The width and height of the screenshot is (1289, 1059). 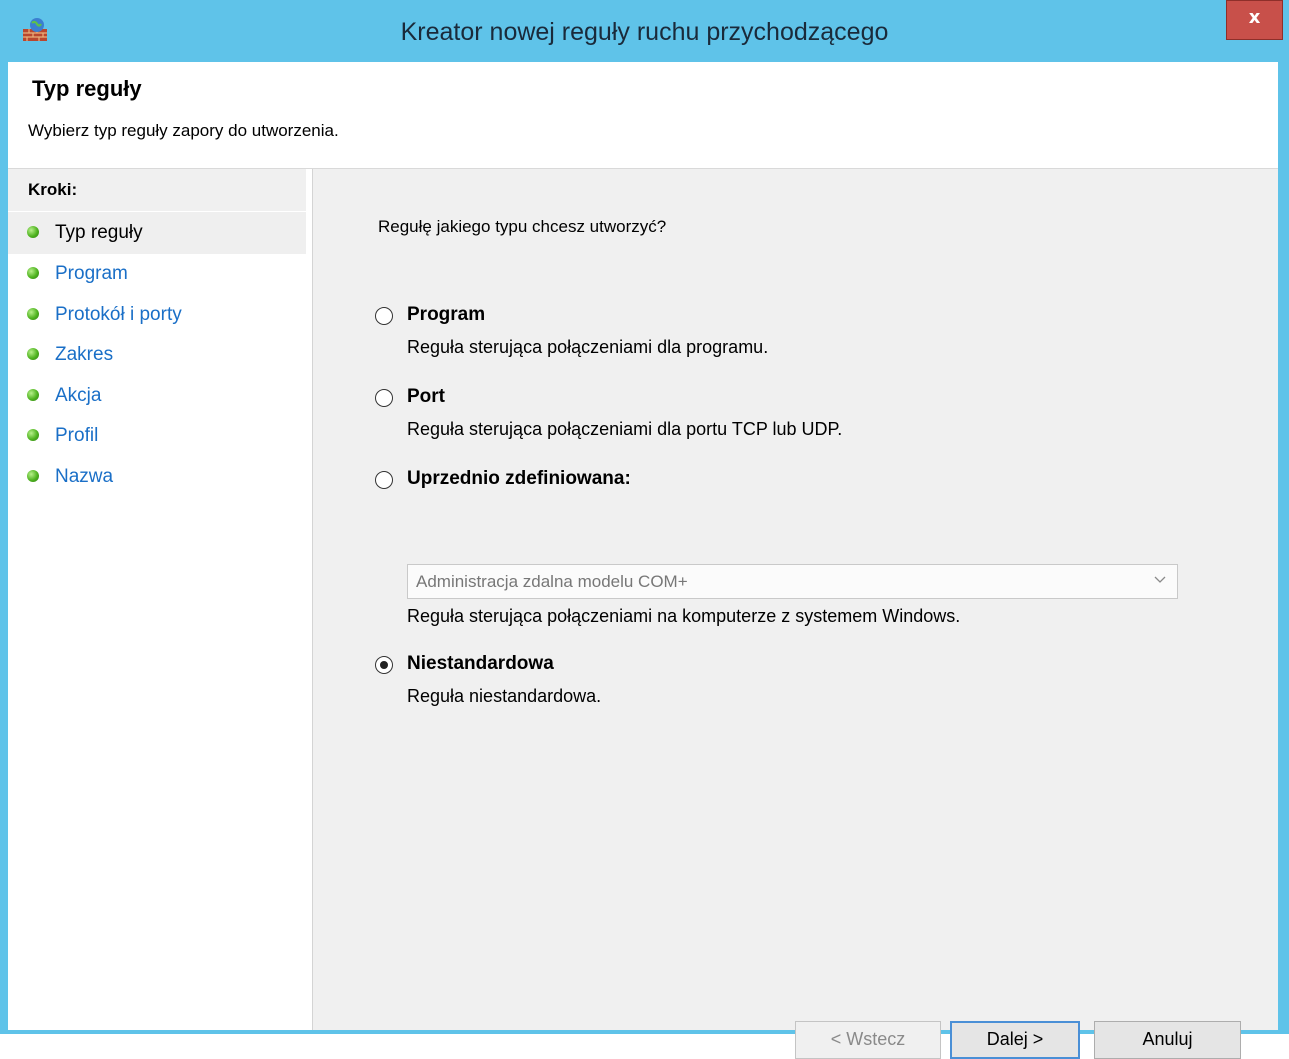 What do you see at coordinates (384, 316) in the screenshot?
I see `program-radio` at bounding box center [384, 316].